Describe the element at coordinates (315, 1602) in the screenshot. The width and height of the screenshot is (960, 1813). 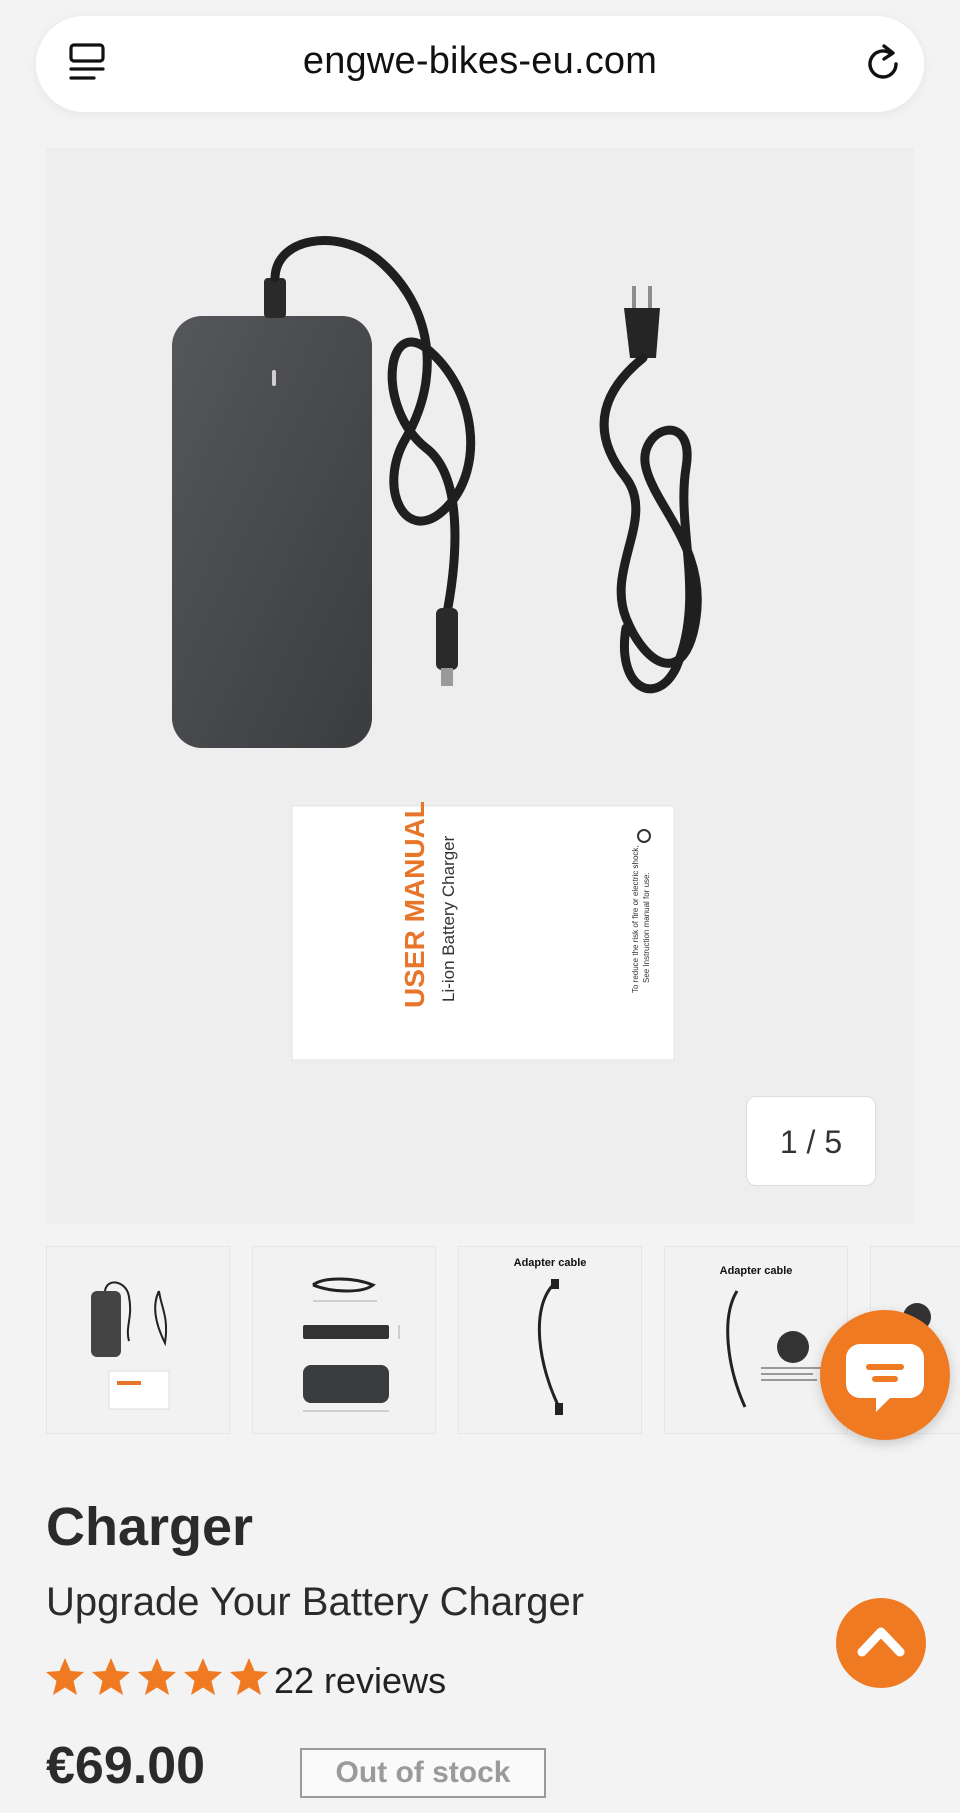
I see `product-subtitle: Upgrade Your Battery Charger` at that location.